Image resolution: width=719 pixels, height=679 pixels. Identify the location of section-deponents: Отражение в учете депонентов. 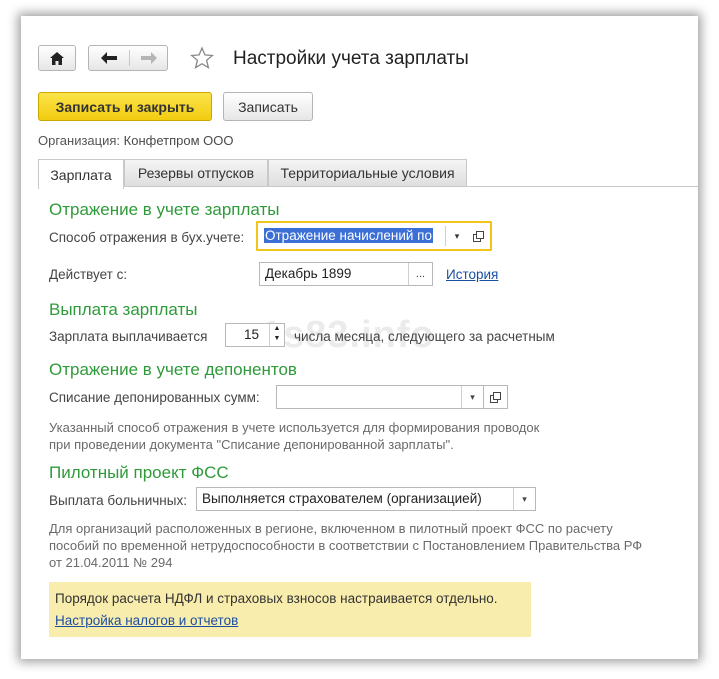
(173, 369).